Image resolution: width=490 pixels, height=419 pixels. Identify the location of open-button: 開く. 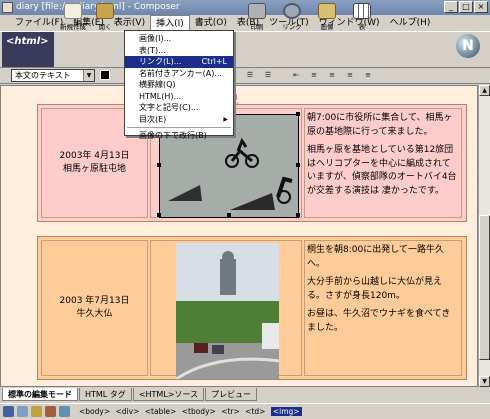
(105, 19).